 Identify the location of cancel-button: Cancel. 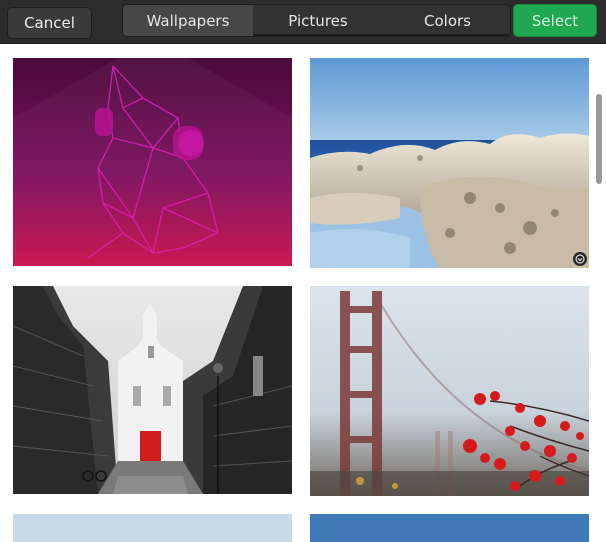
(49, 23).